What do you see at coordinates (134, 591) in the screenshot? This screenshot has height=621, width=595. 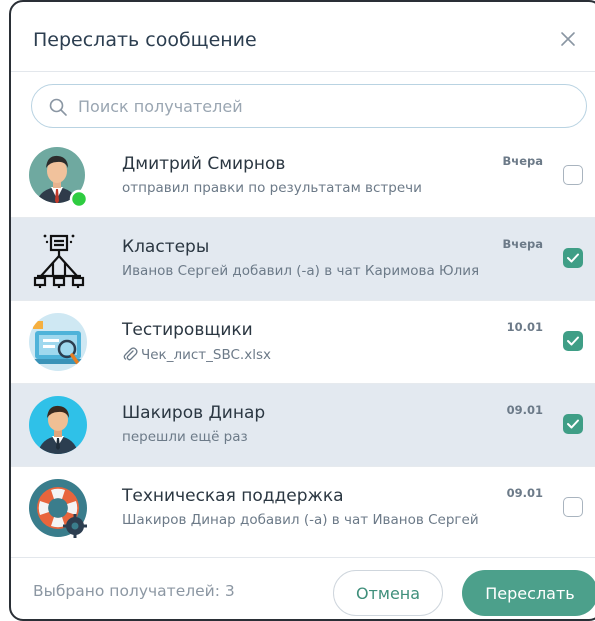 I see `selected-count: Выбрано получателей: 3` at bounding box center [134, 591].